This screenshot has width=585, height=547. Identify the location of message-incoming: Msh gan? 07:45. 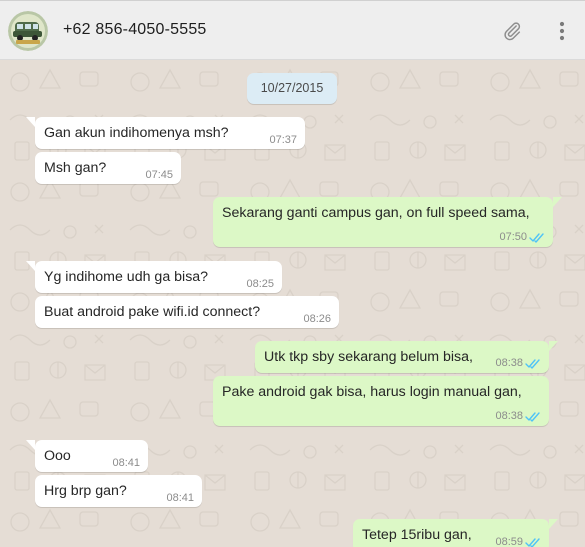
(108, 168).